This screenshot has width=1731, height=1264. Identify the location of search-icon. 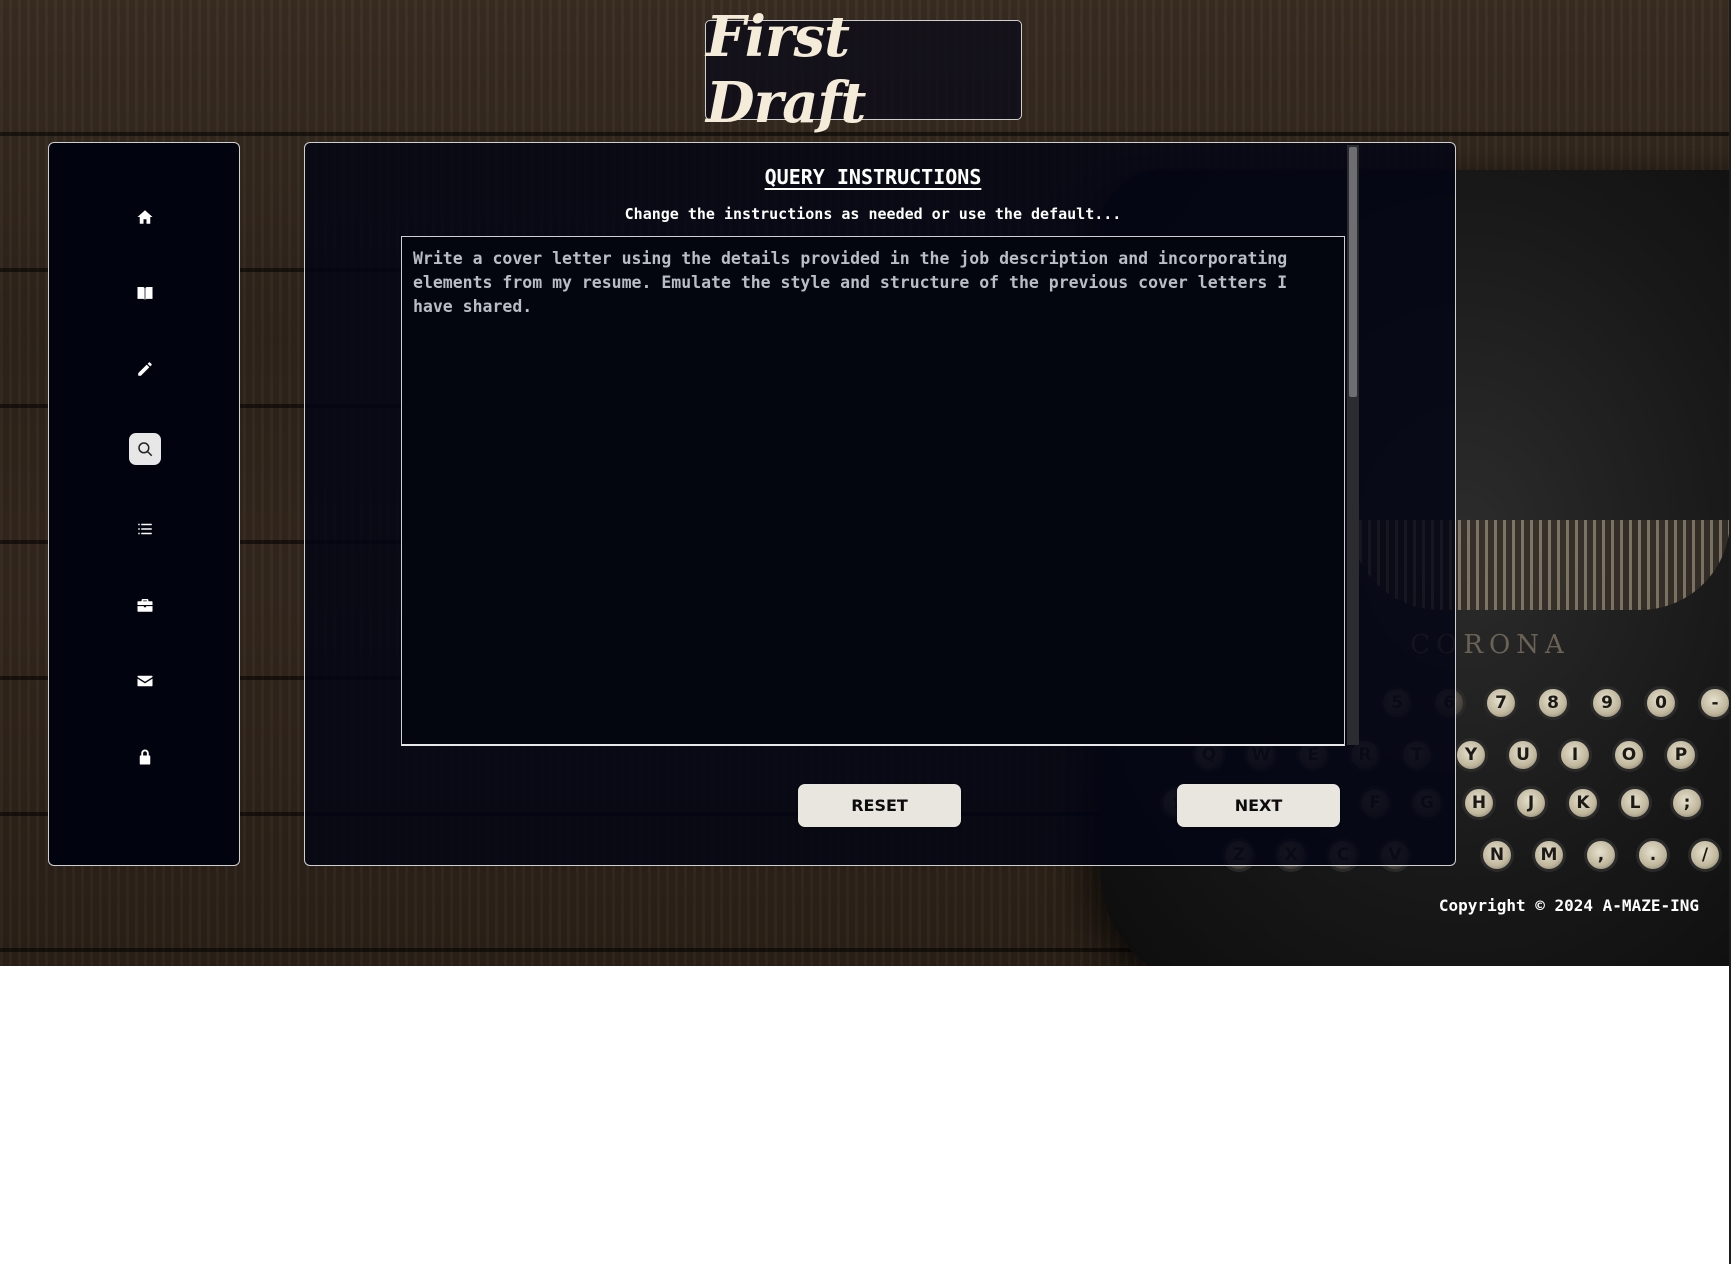
(145, 449).